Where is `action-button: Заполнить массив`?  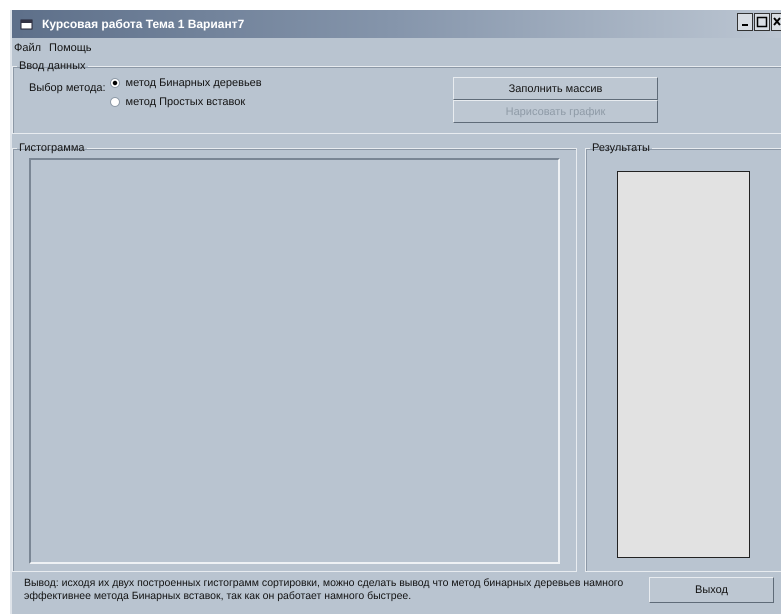 action-button: Заполнить массив is located at coordinates (555, 88).